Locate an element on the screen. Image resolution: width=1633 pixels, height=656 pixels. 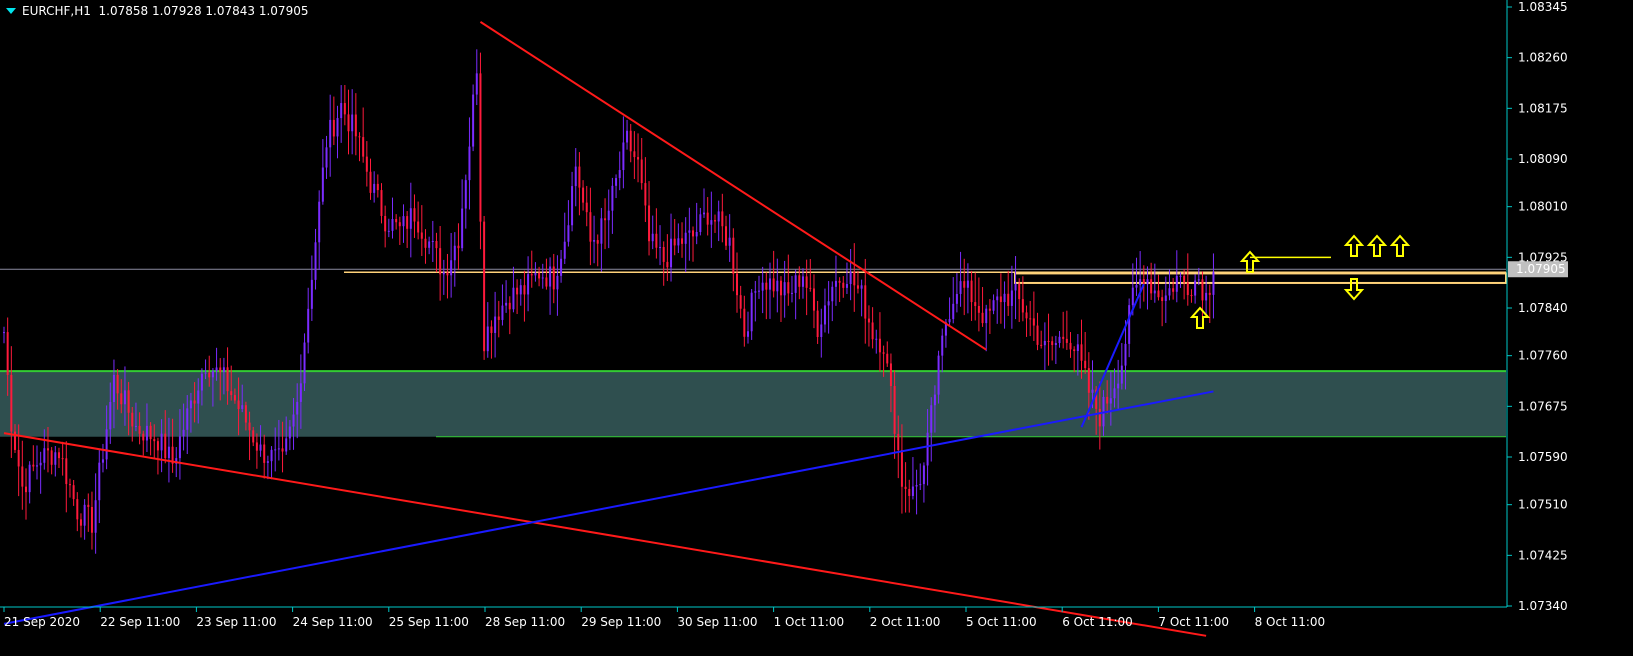
y-tick-label: 1.08260 is located at coordinates (1543, 58).